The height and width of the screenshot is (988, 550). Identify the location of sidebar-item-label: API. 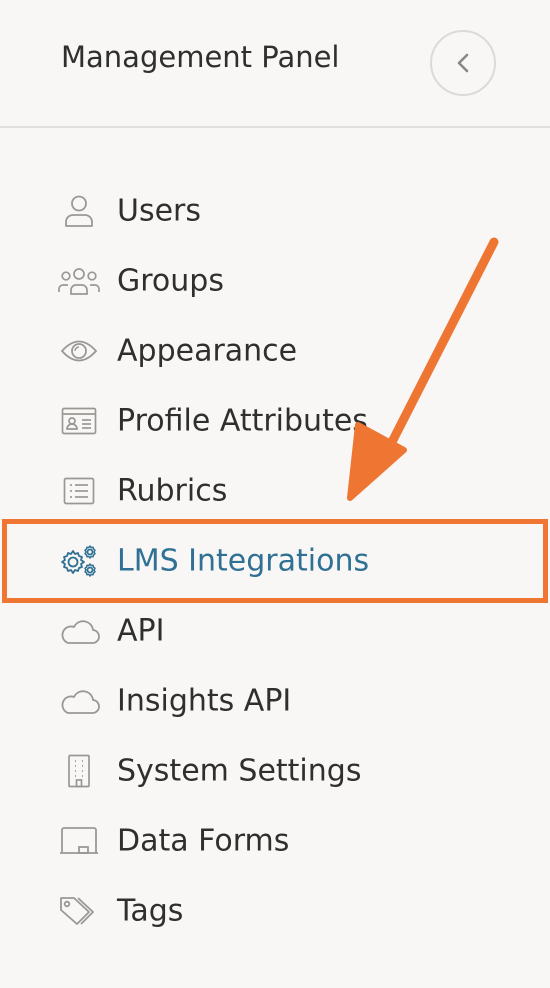
(141, 631).